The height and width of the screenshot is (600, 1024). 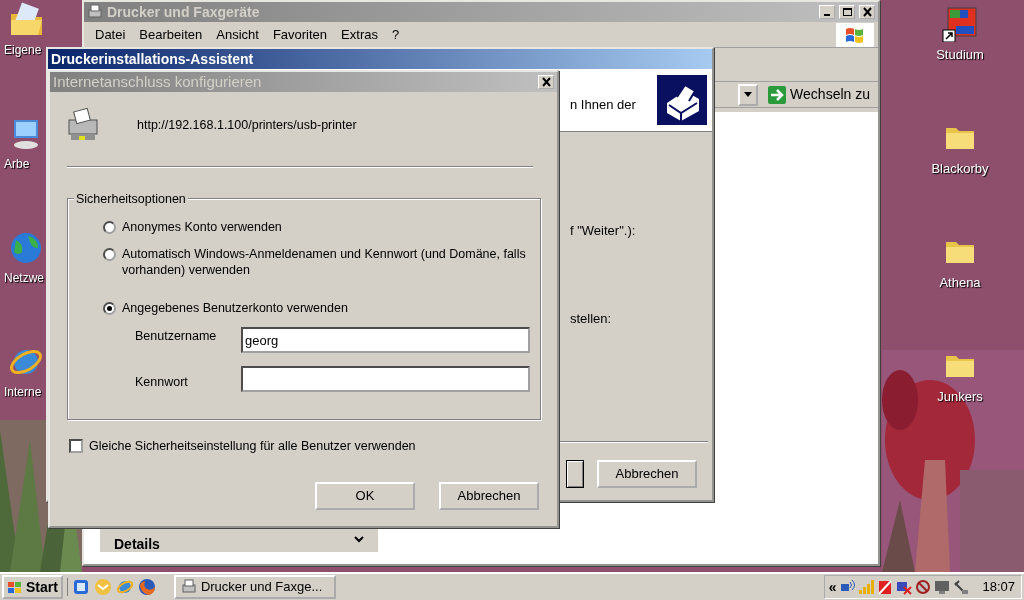 What do you see at coordinates (23, 393) in the screenshot?
I see `icon-label: Interne` at bounding box center [23, 393].